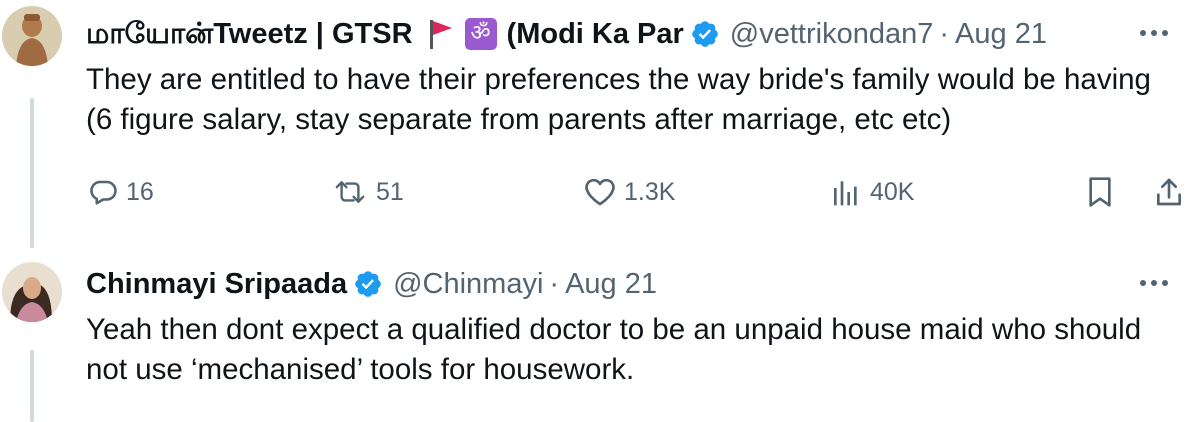  Describe the element at coordinates (600, 192) in the screenshot. I see `heart-icon` at that location.